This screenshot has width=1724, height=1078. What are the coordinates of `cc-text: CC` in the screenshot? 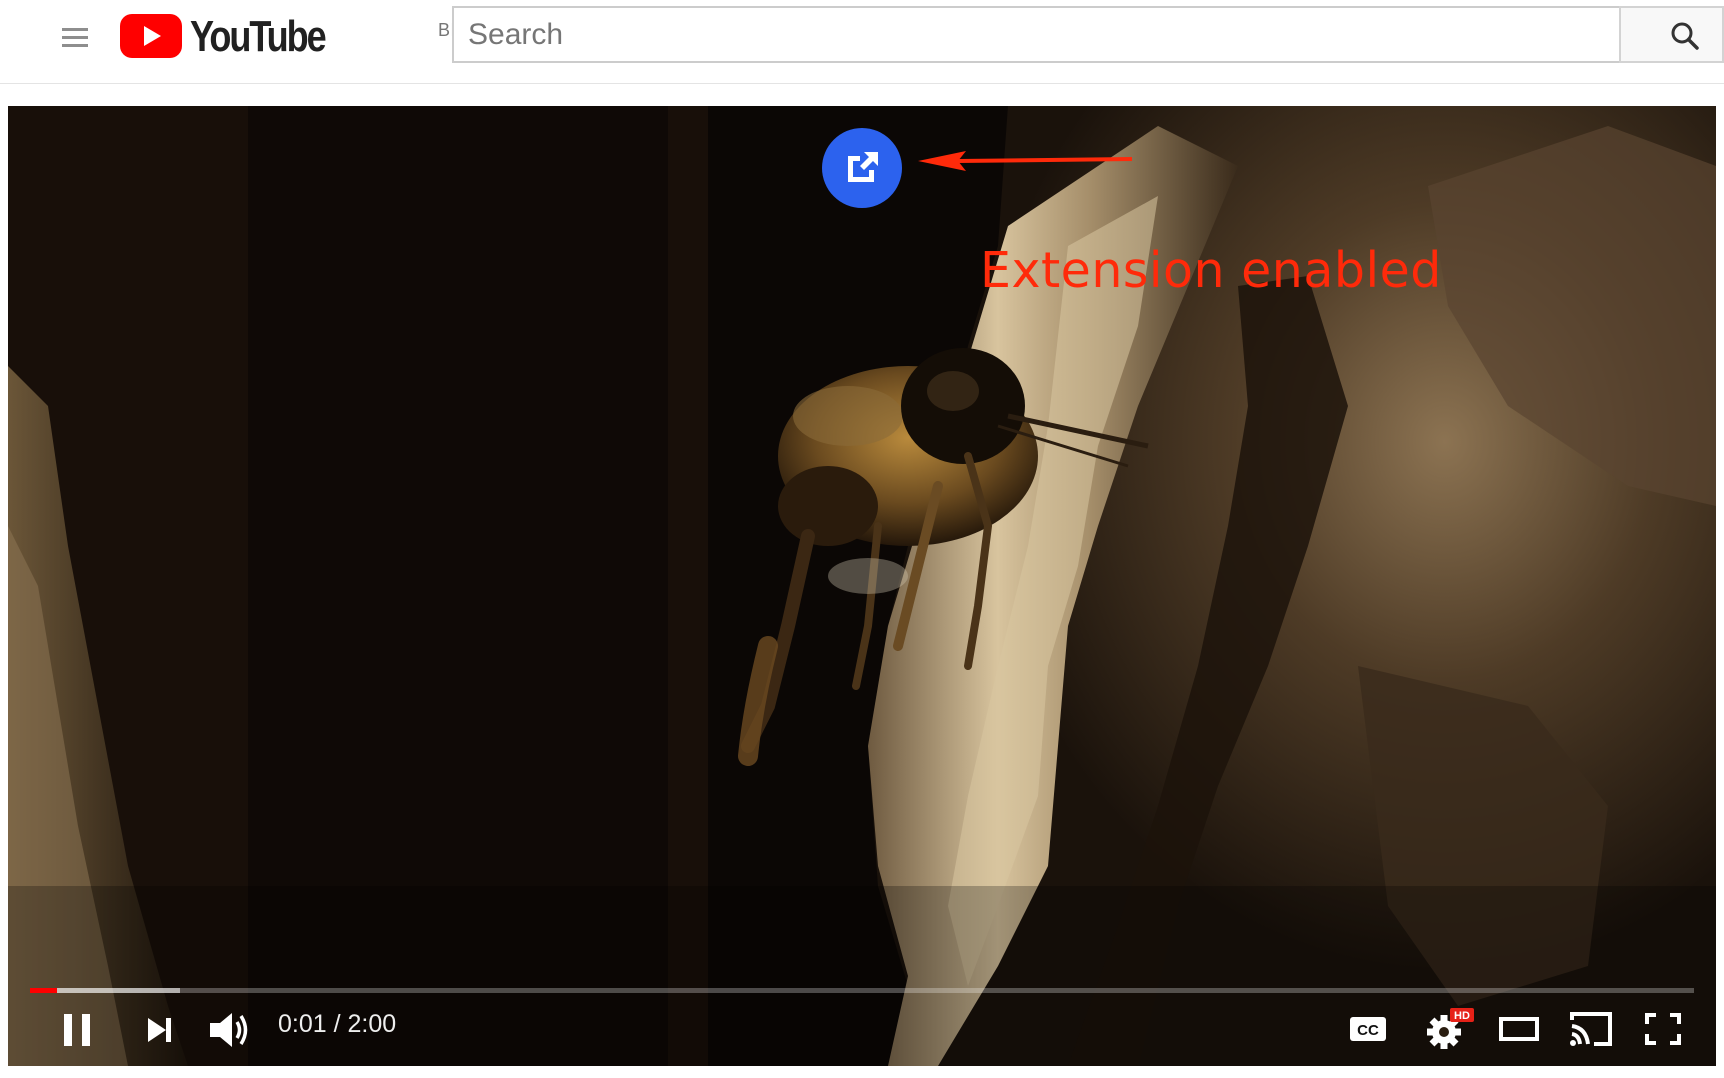 It's located at (1368, 1030).